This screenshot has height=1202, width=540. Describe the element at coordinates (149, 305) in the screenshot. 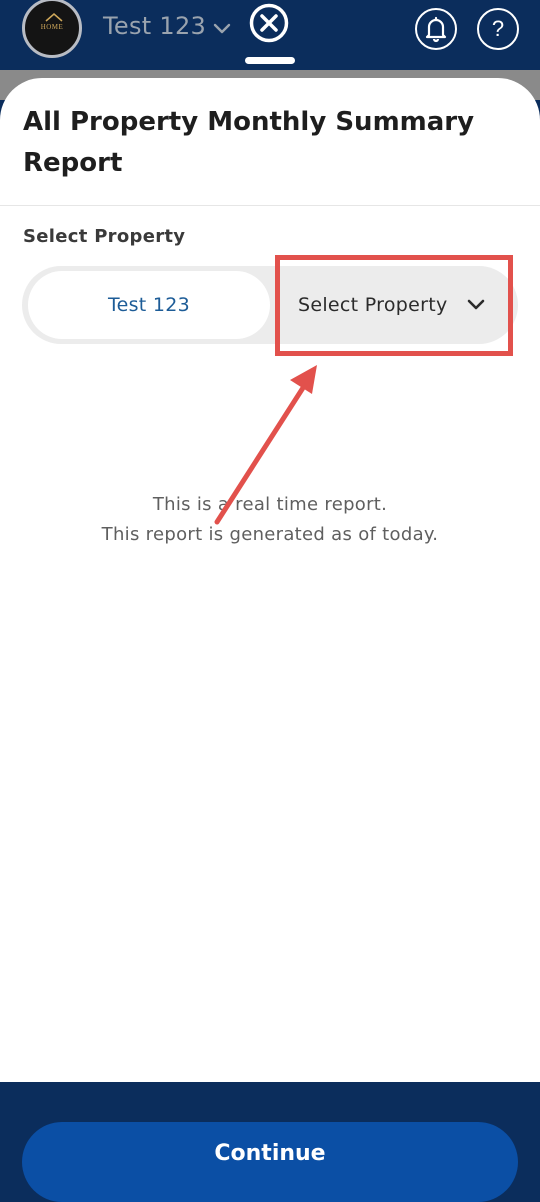

I see `selected-property-chip: Test 123` at that location.